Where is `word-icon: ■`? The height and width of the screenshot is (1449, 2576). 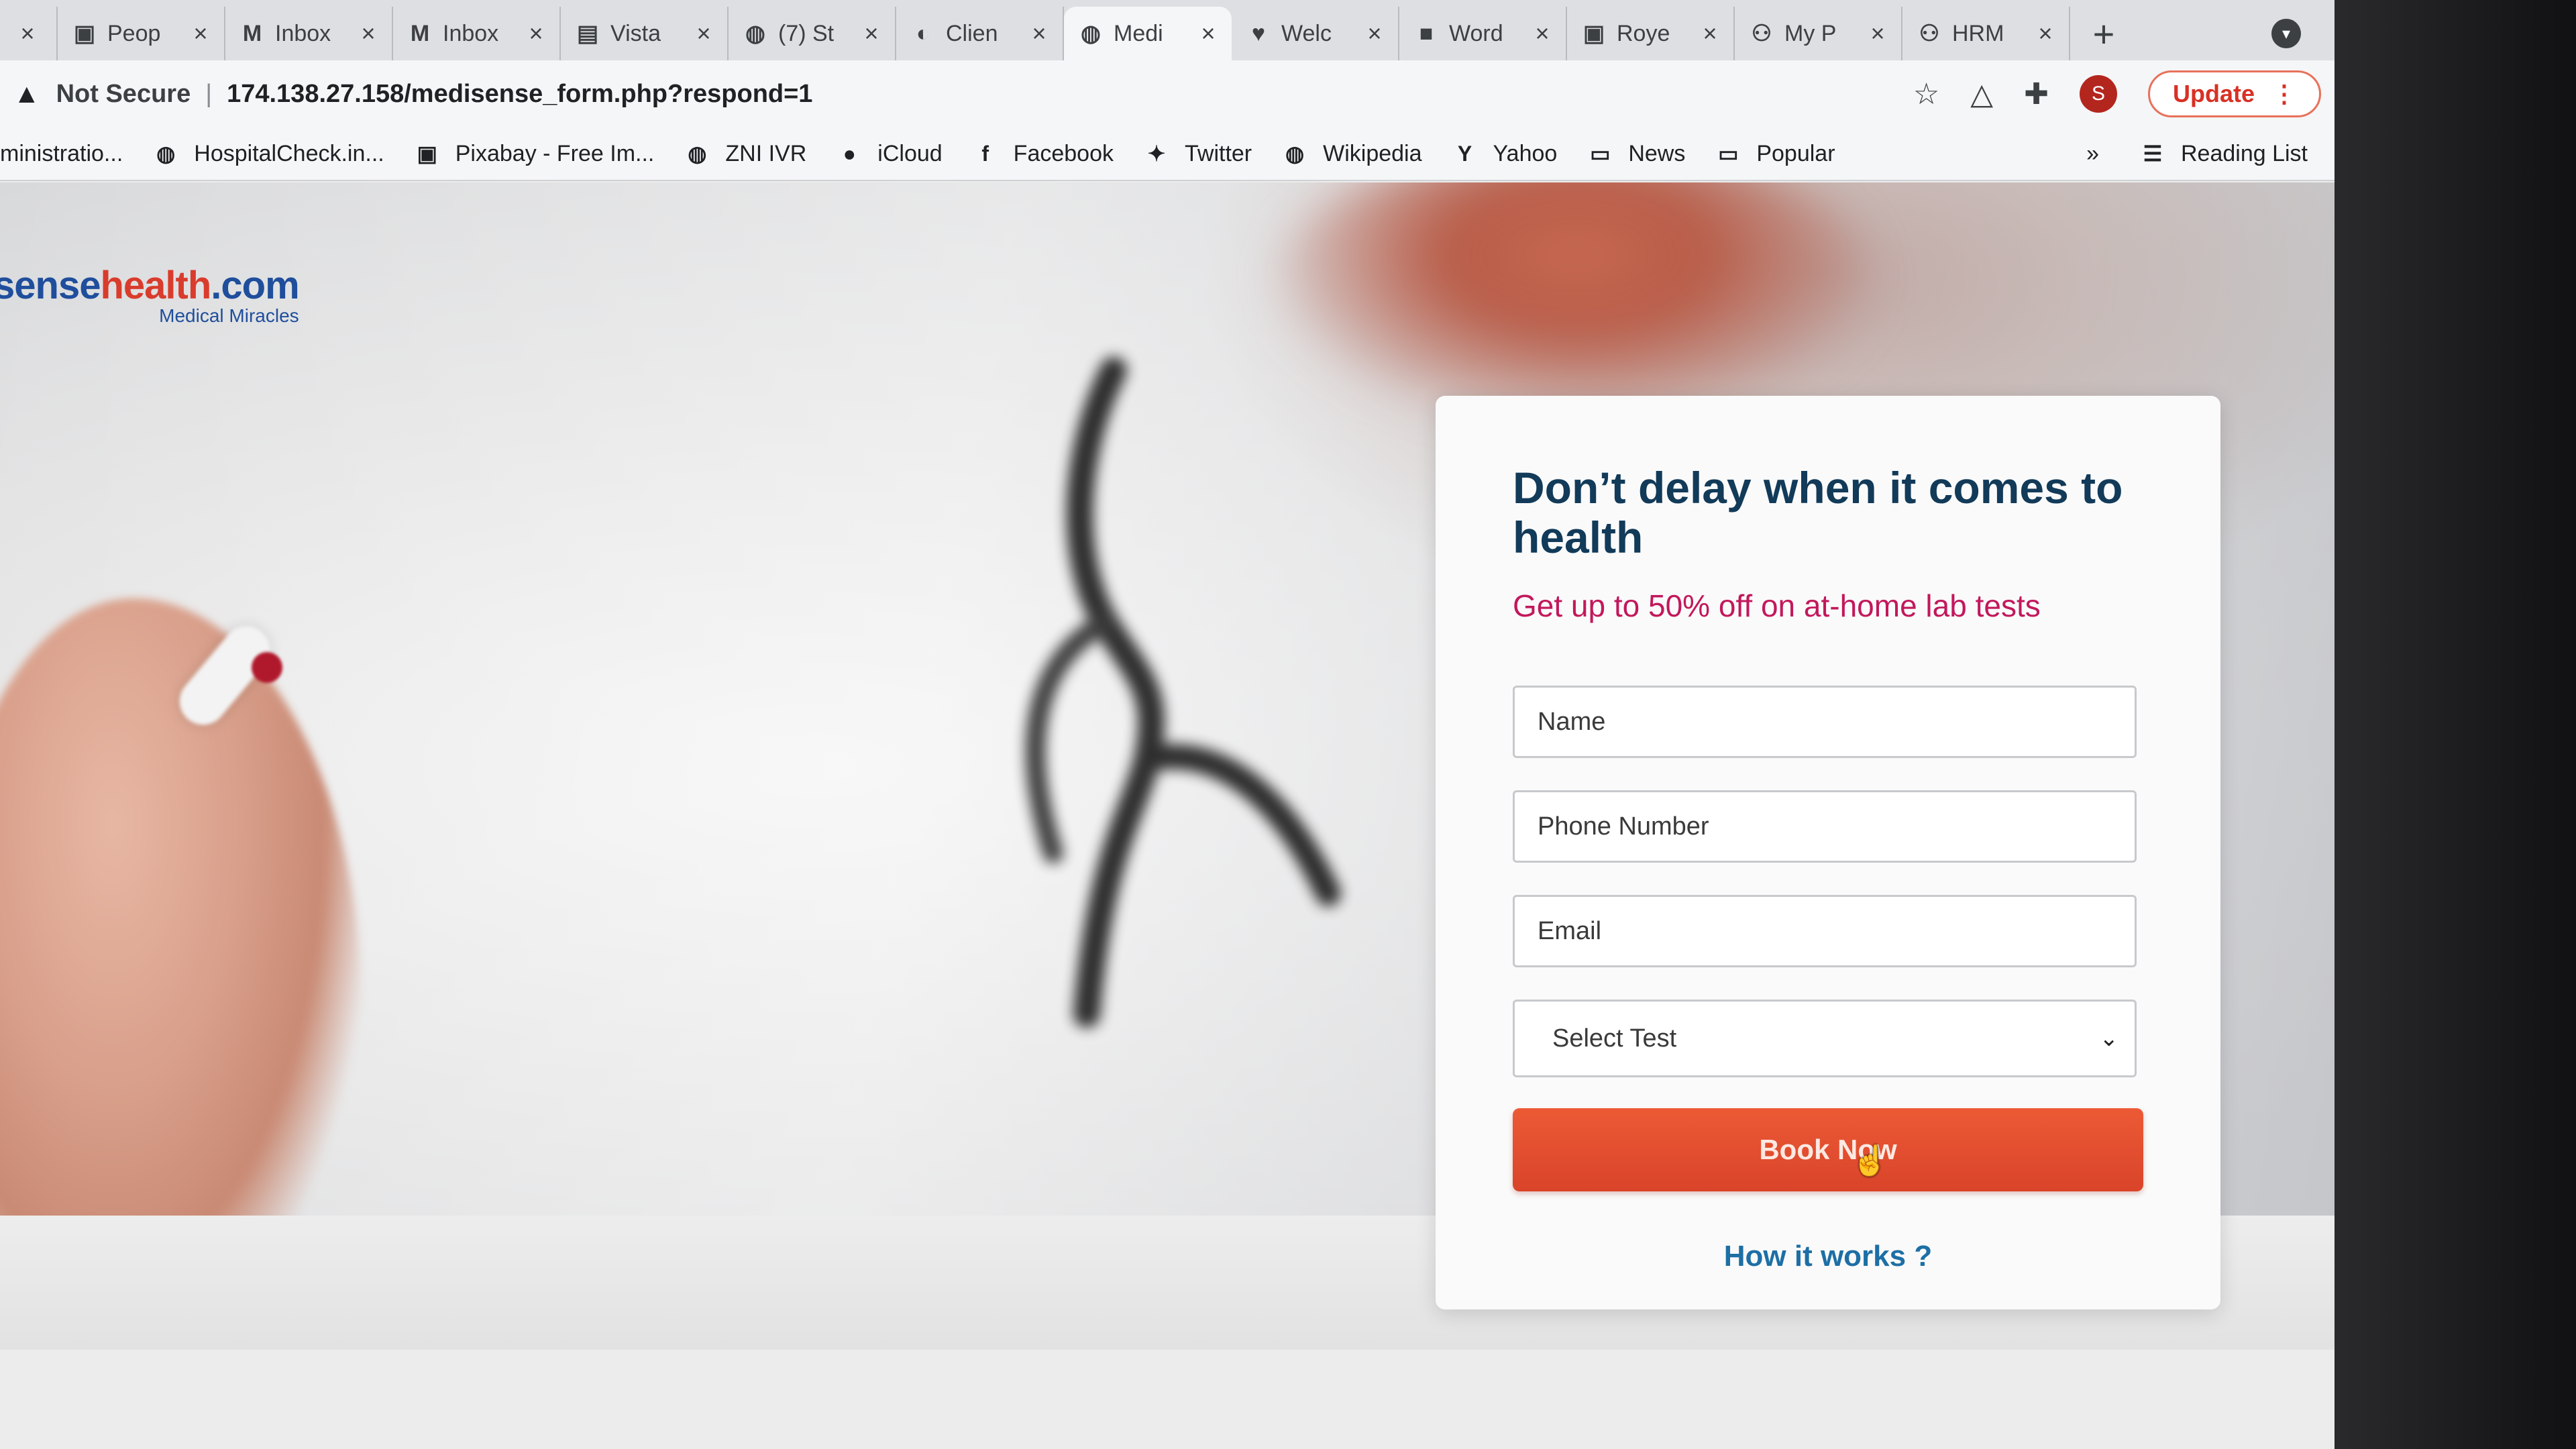
word-icon: ■ is located at coordinates (1426, 33).